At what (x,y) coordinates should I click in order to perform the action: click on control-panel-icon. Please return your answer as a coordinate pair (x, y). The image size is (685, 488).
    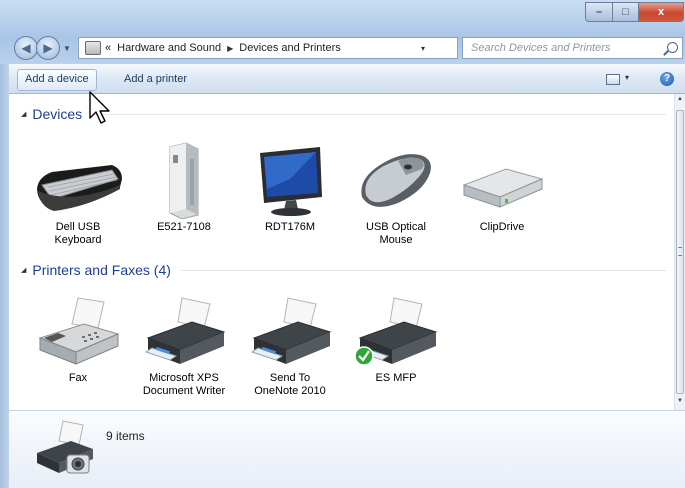
    Looking at the image, I should click on (93, 48).